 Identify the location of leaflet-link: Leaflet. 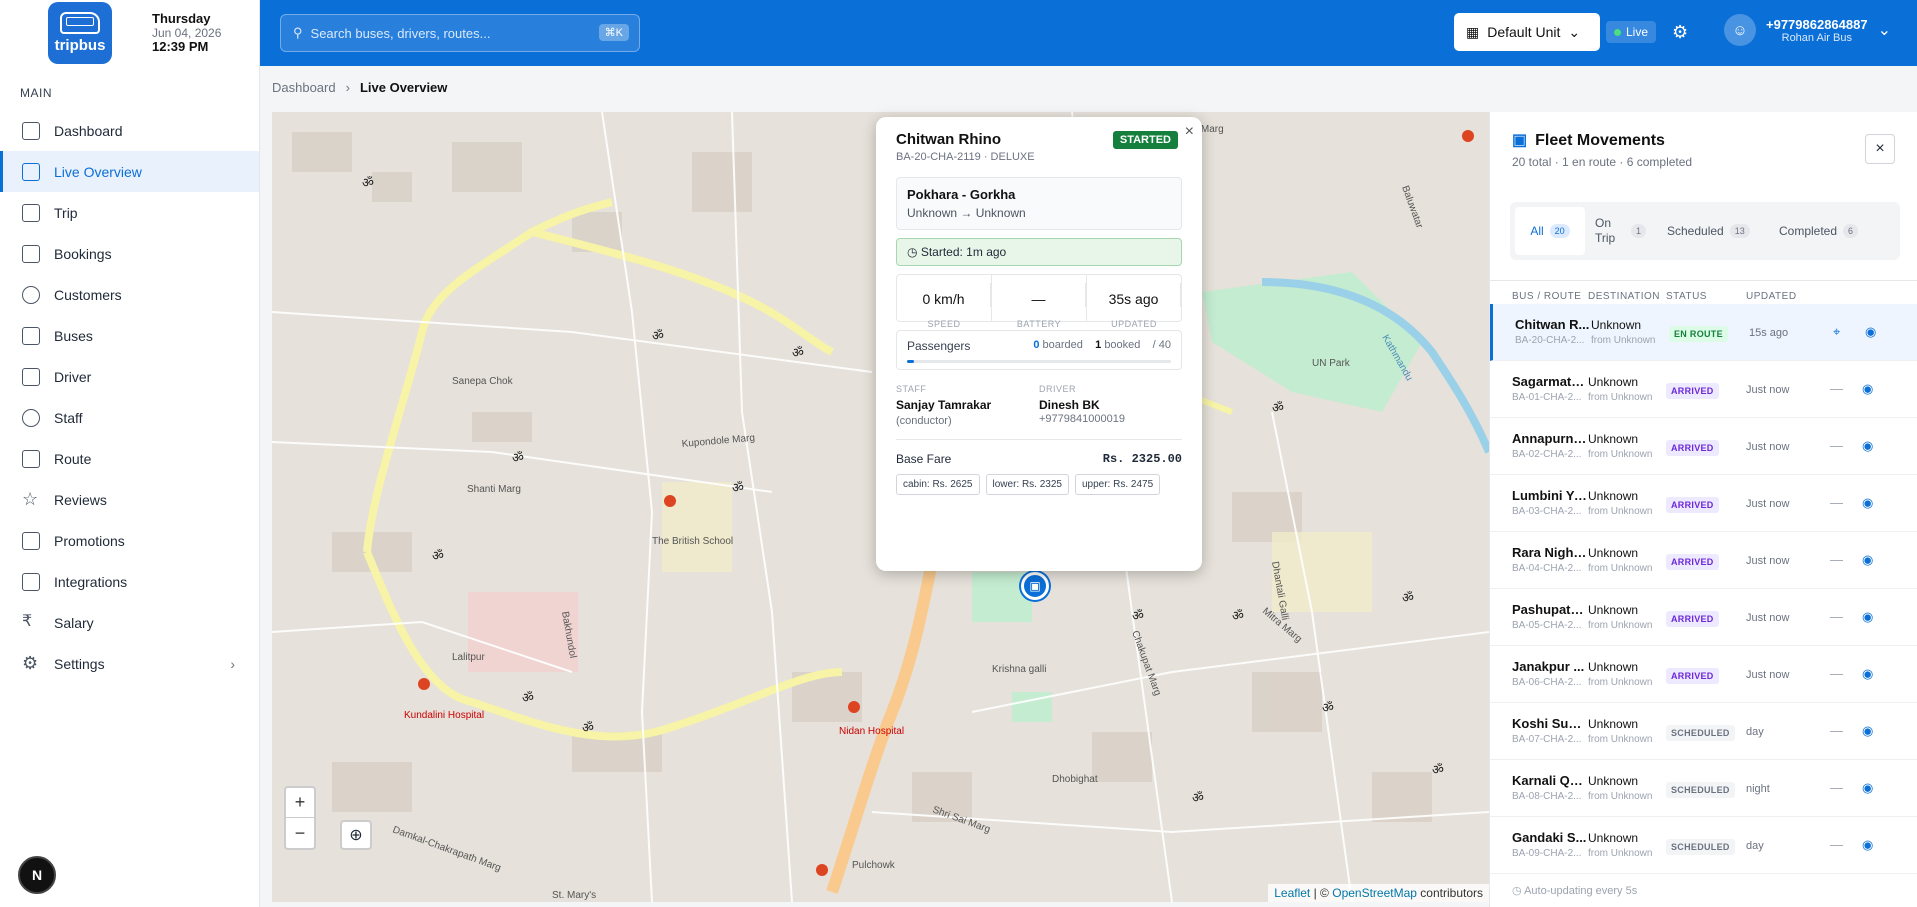
(1292, 893).